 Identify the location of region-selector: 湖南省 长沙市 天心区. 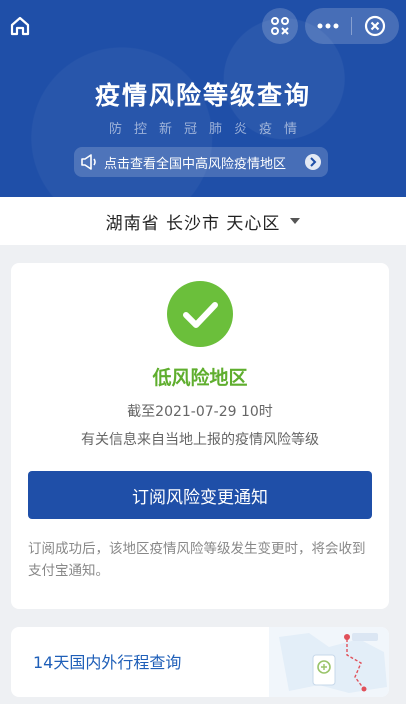
(203, 221).